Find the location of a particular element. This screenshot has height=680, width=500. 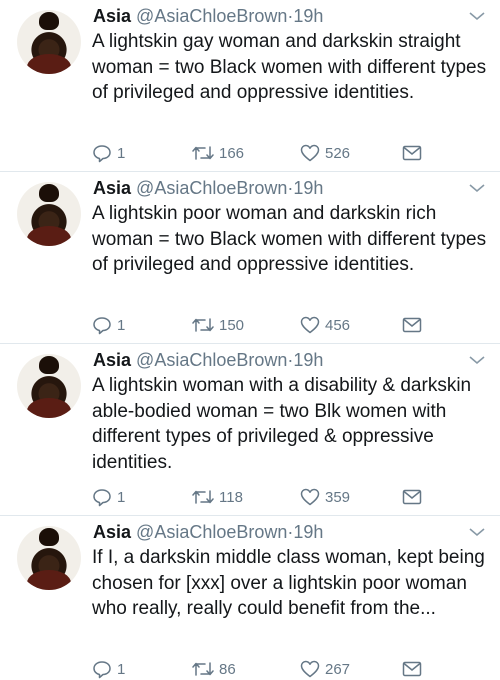

action-bar: 1 150 456 is located at coordinates (262, 325).